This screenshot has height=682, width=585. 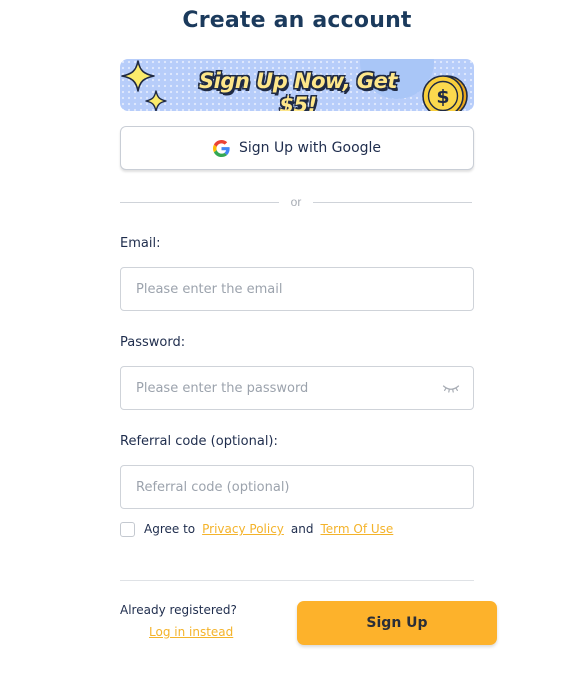 What do you see at coordinates (302, 529) in the screenshot?
I see `agree-and-text: and` at bounding box center [302, 529].